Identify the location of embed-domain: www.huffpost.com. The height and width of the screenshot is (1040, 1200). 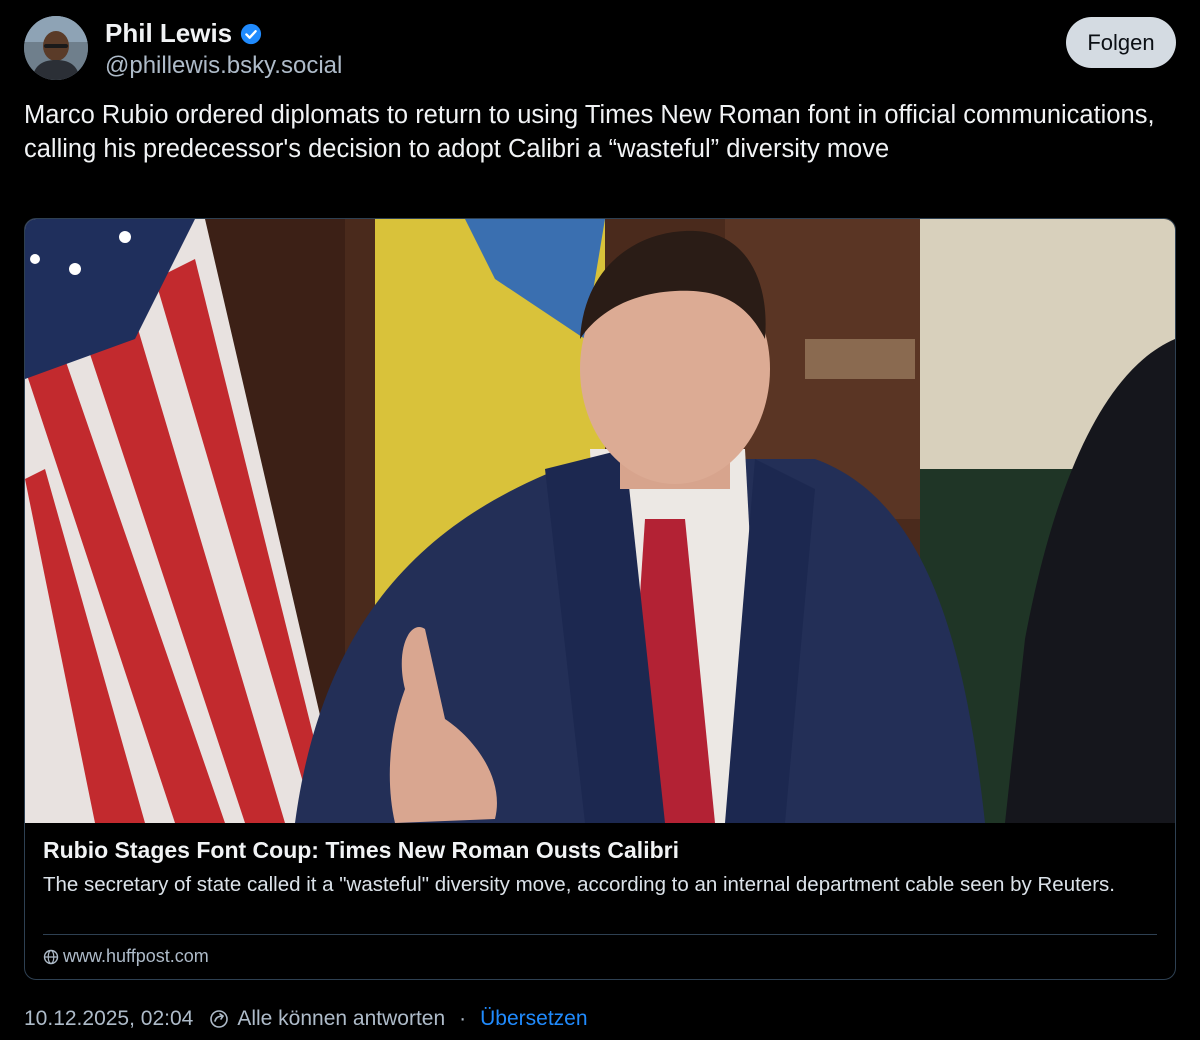
(136, 956).